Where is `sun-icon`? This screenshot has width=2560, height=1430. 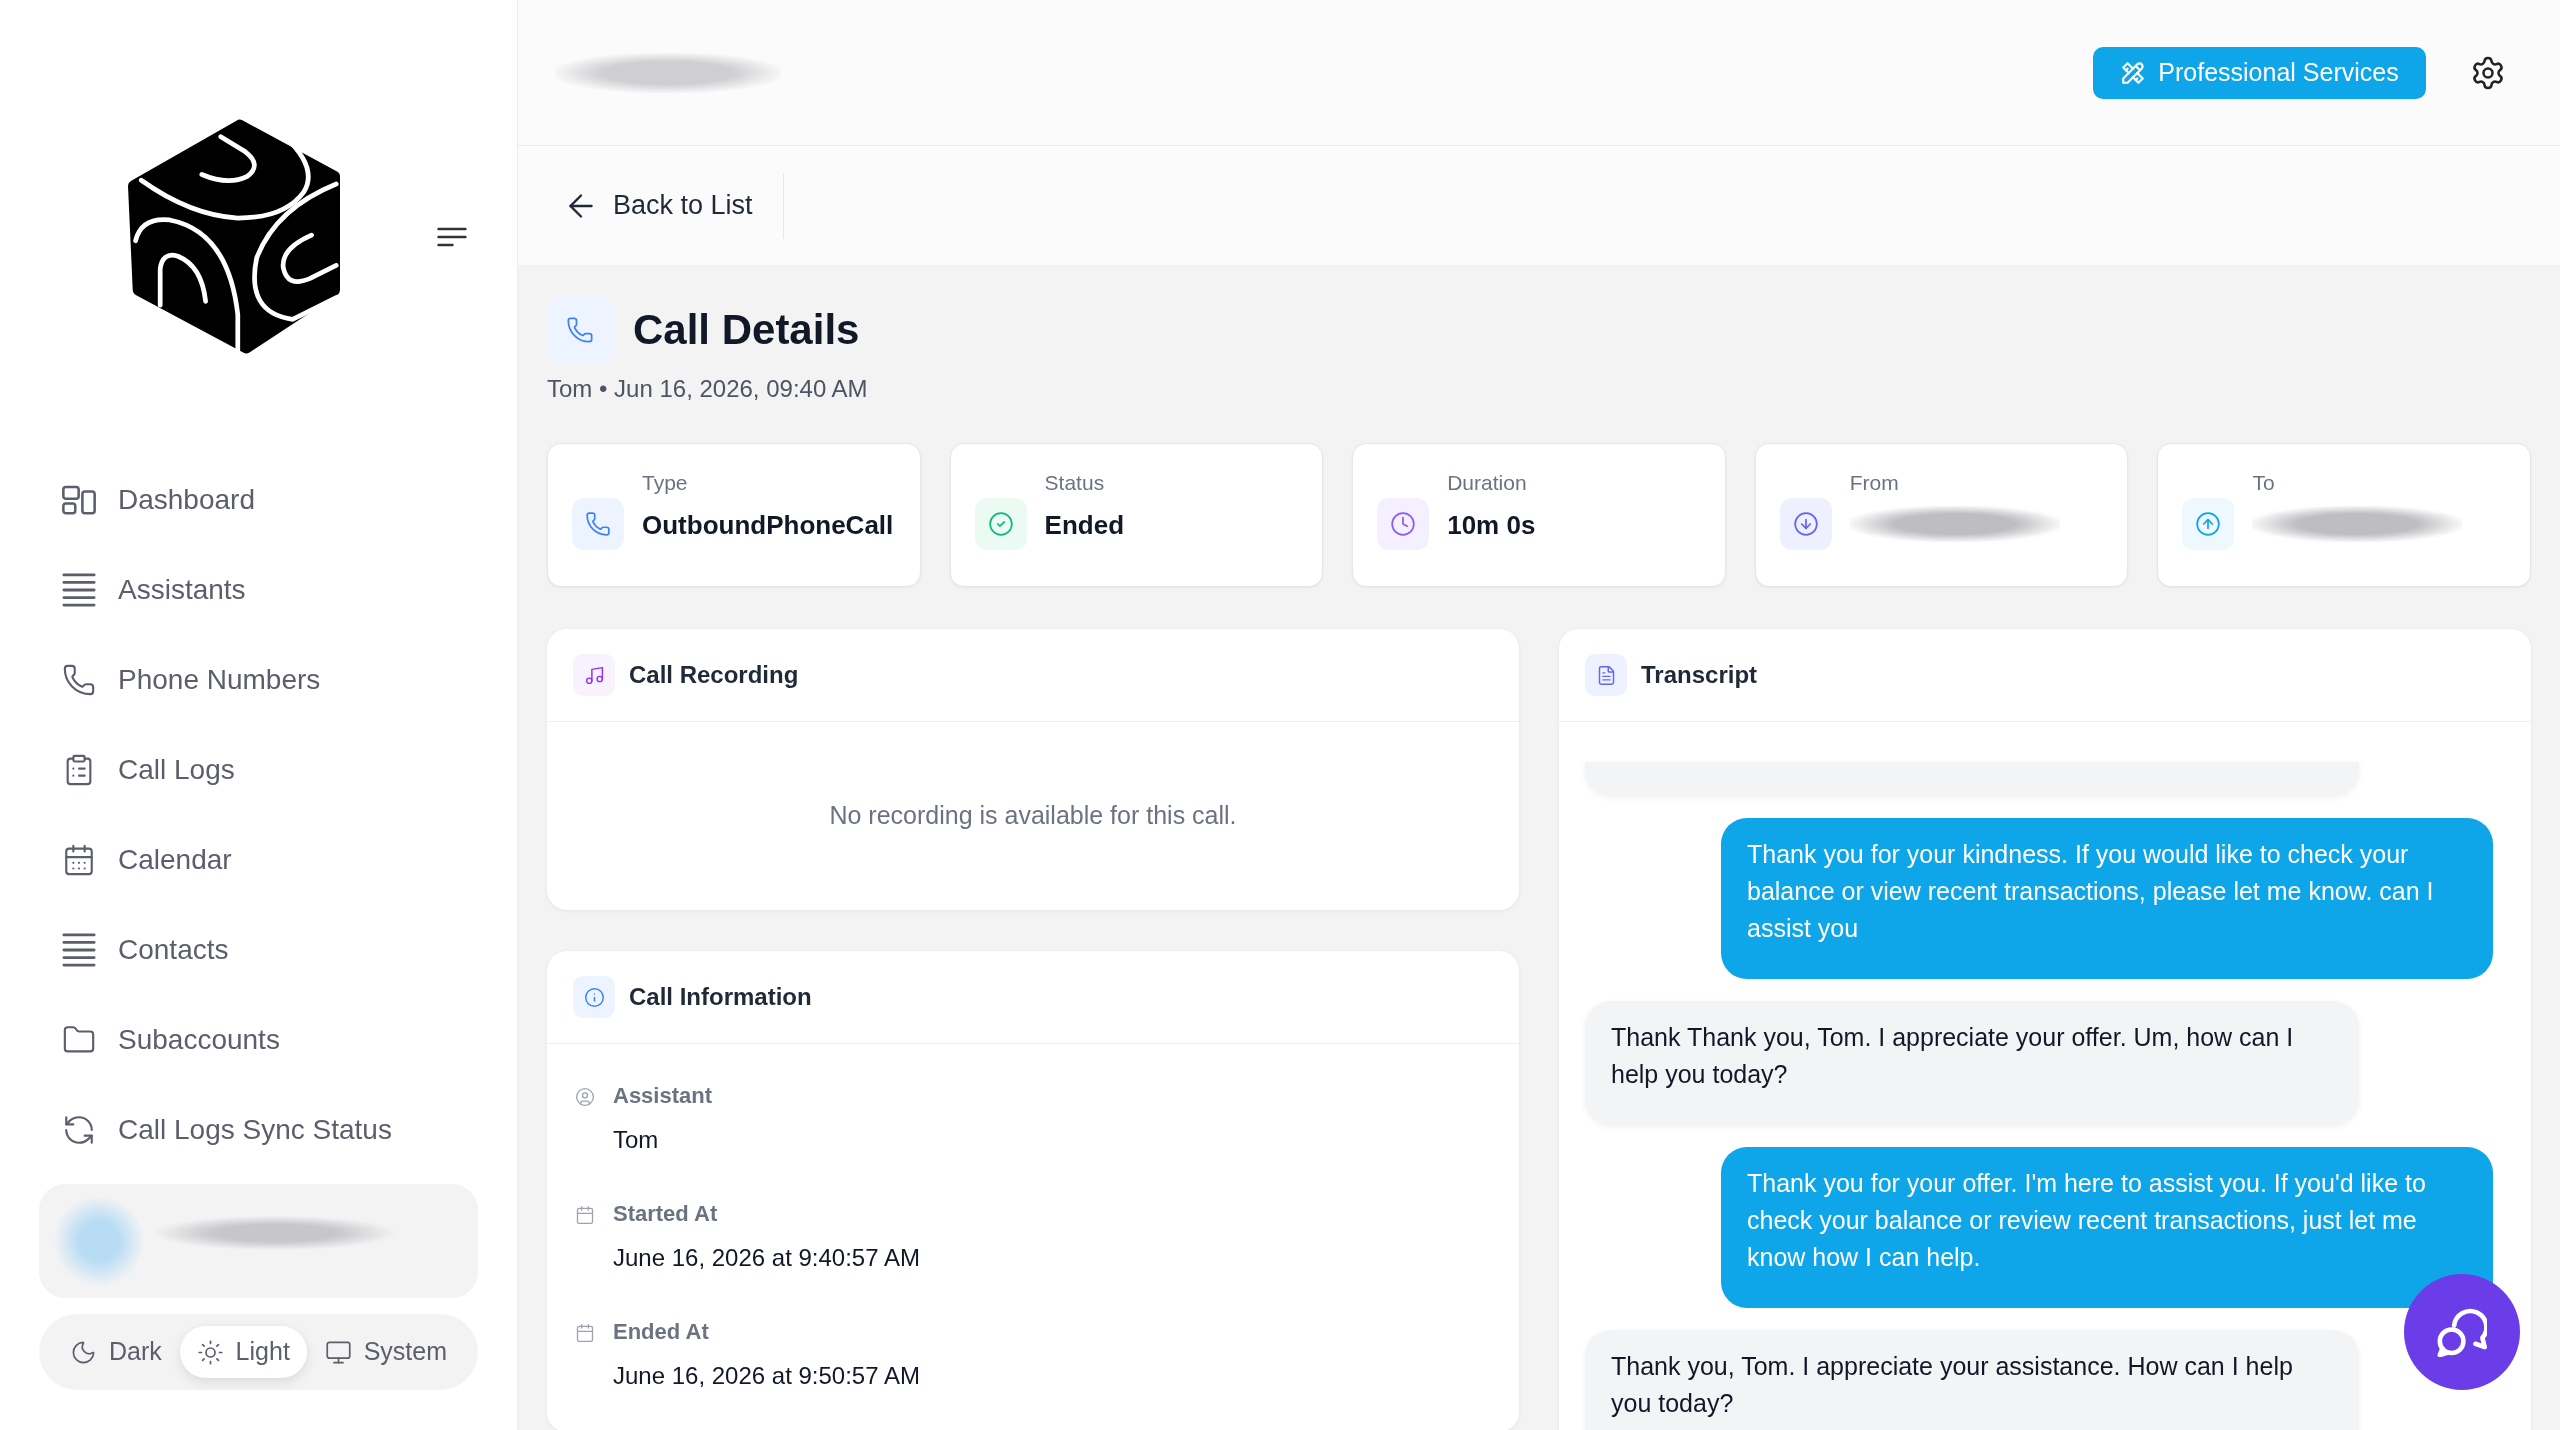 sun-icon is located at coordinates (210, 1352).